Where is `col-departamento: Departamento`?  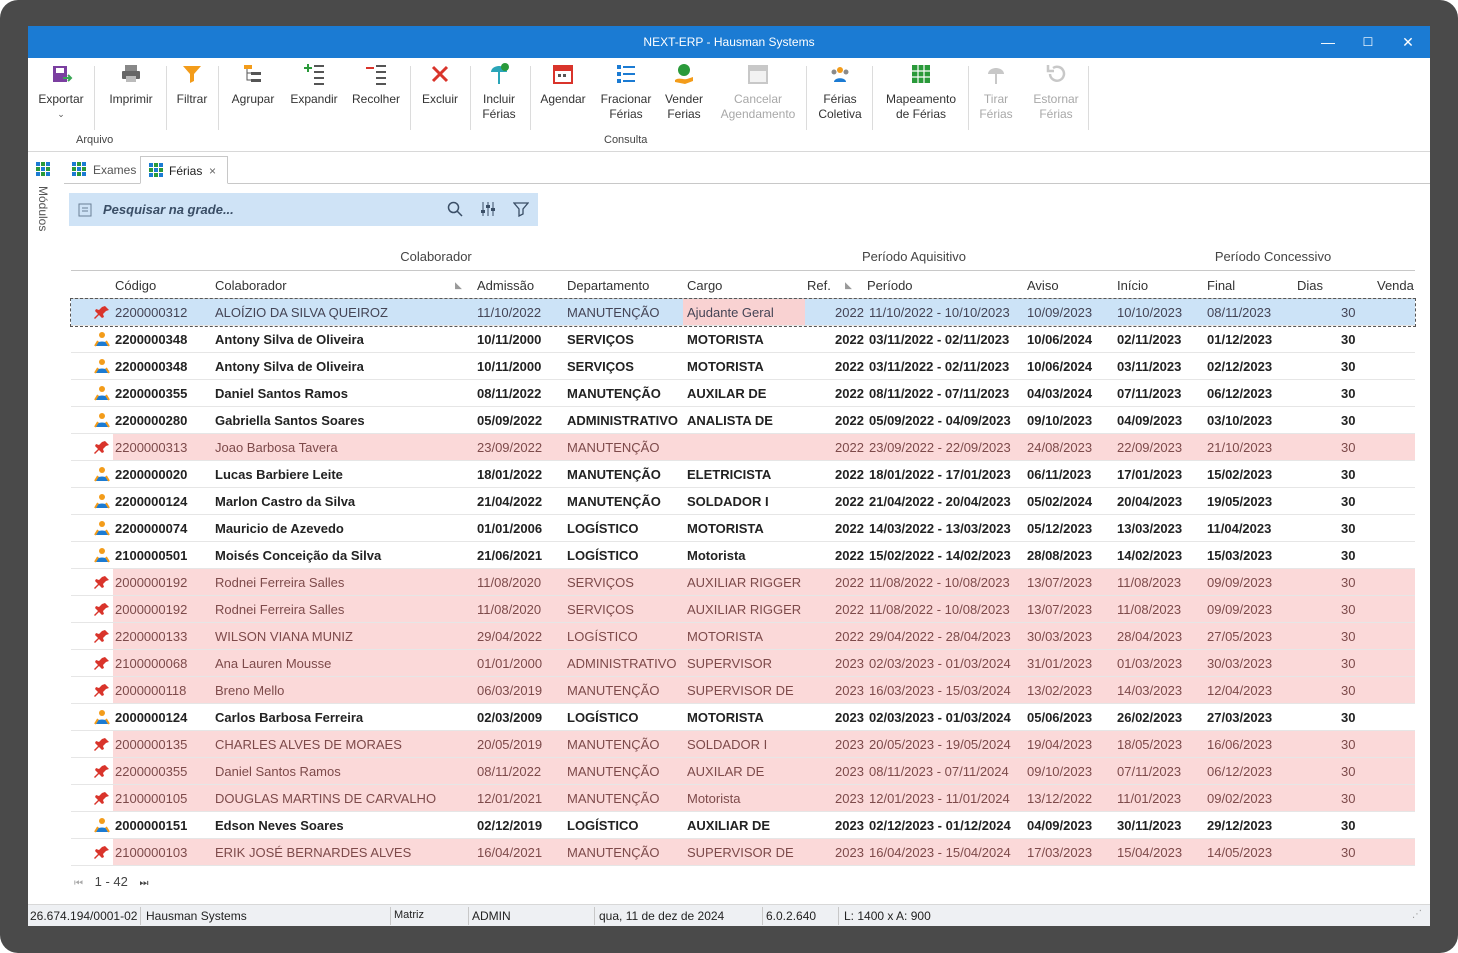
col-departamento: Departamento is located at coordinates (608, 285).